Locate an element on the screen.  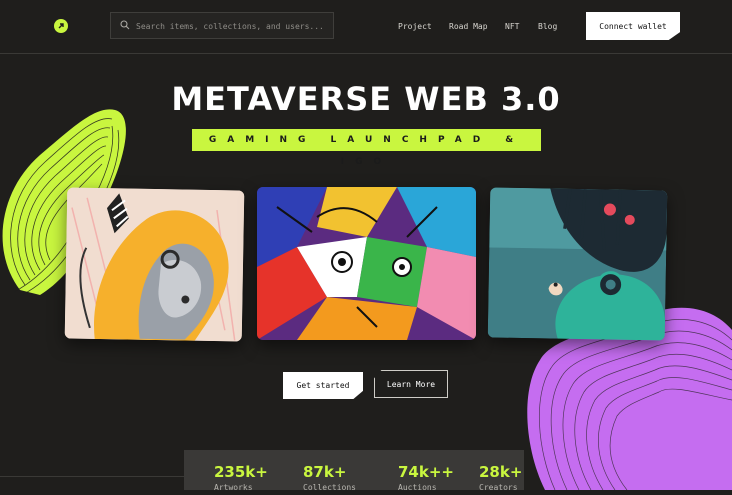
stat-artworks: 235k+ Artworks is located at coordinates (241, 479).